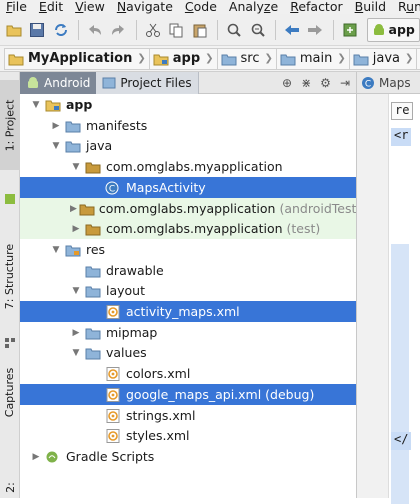 The height and width of the screenshot is (504, 420). What do you see at coordinates (145, 7) in the screenshot?
I see `menu-item: Navigate` at bounding box center [145, 7].